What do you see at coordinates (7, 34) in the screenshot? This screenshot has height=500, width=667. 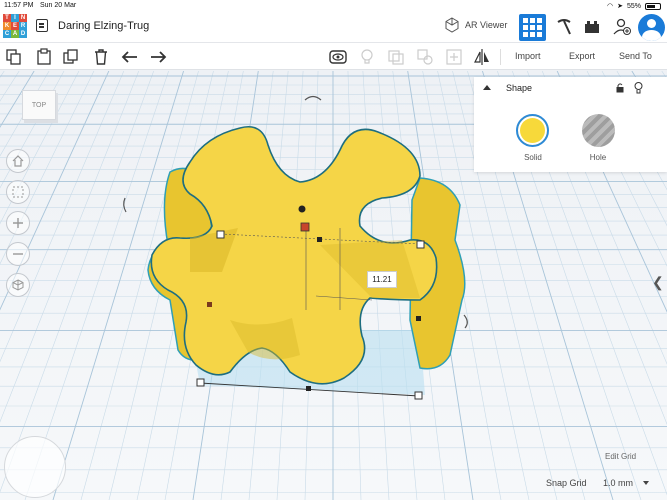 I see `logo-letter: C` at bounding box center [7, 34].